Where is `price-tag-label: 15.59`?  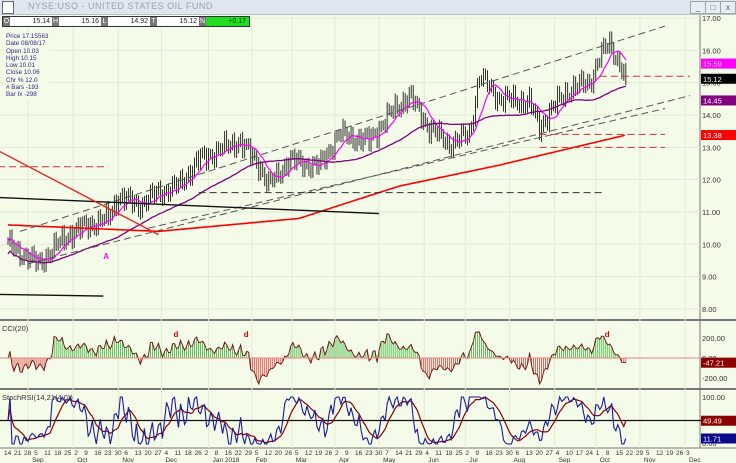 price-tag-label: 15.59 is located at coordinates (712, 64).